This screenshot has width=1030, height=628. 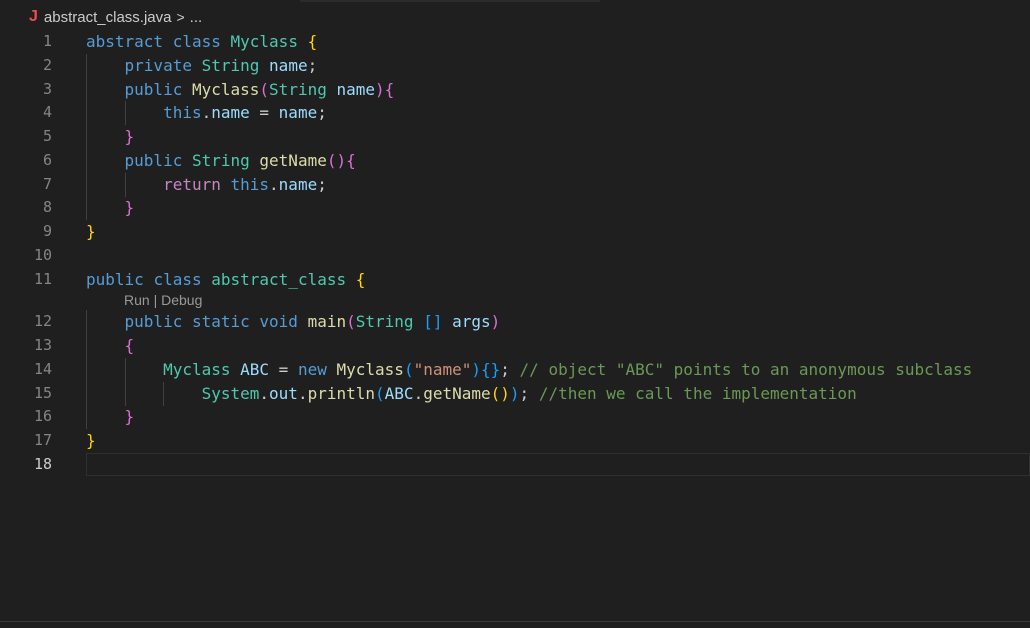 I want to click on code-token: {, so click(x=389, y=89).